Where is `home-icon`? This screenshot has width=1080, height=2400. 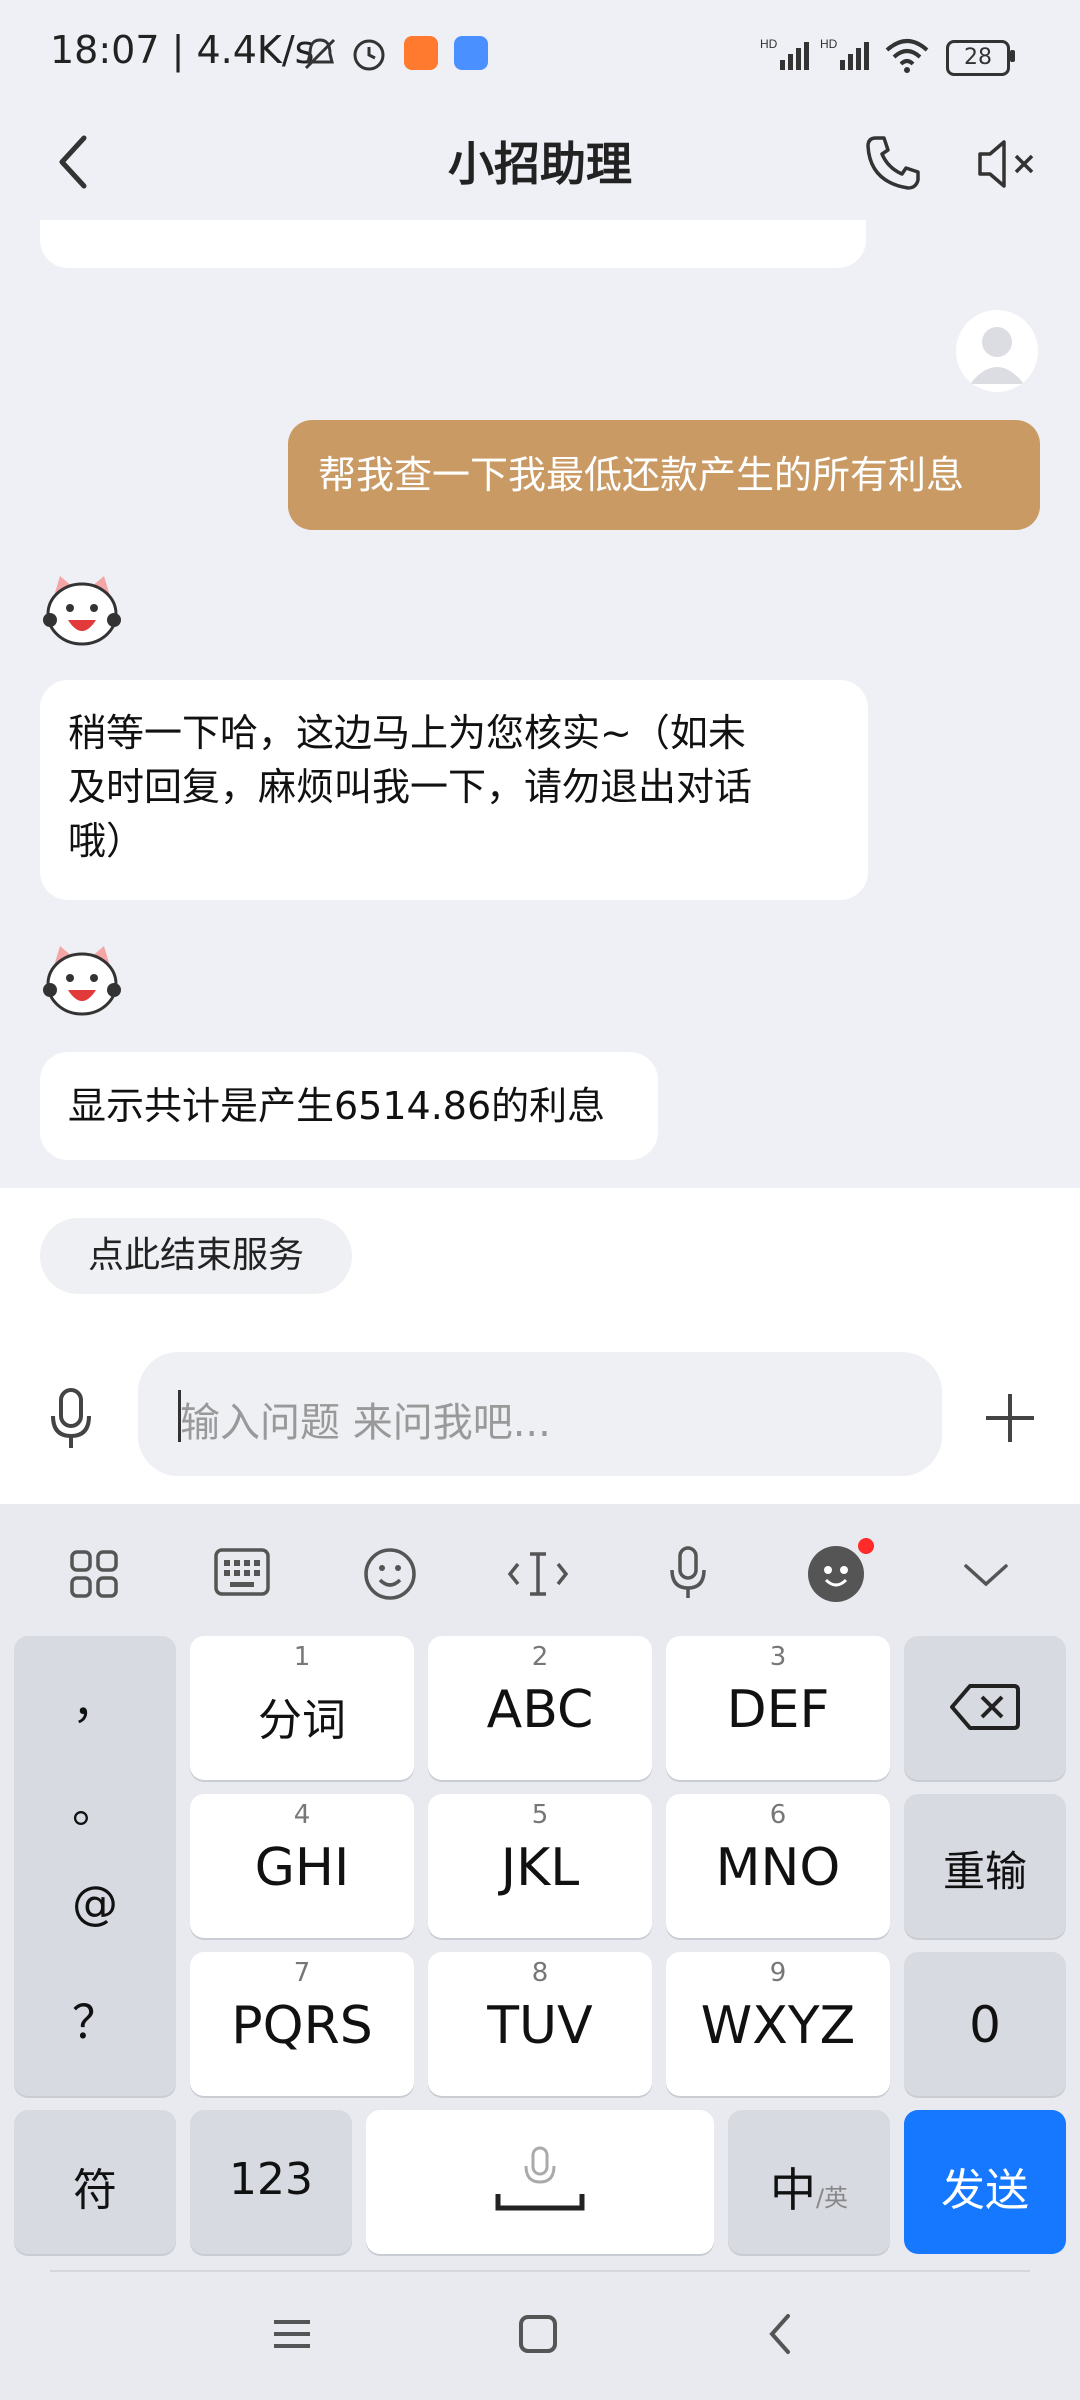
home-icon is located at coordinates (538, 2334).